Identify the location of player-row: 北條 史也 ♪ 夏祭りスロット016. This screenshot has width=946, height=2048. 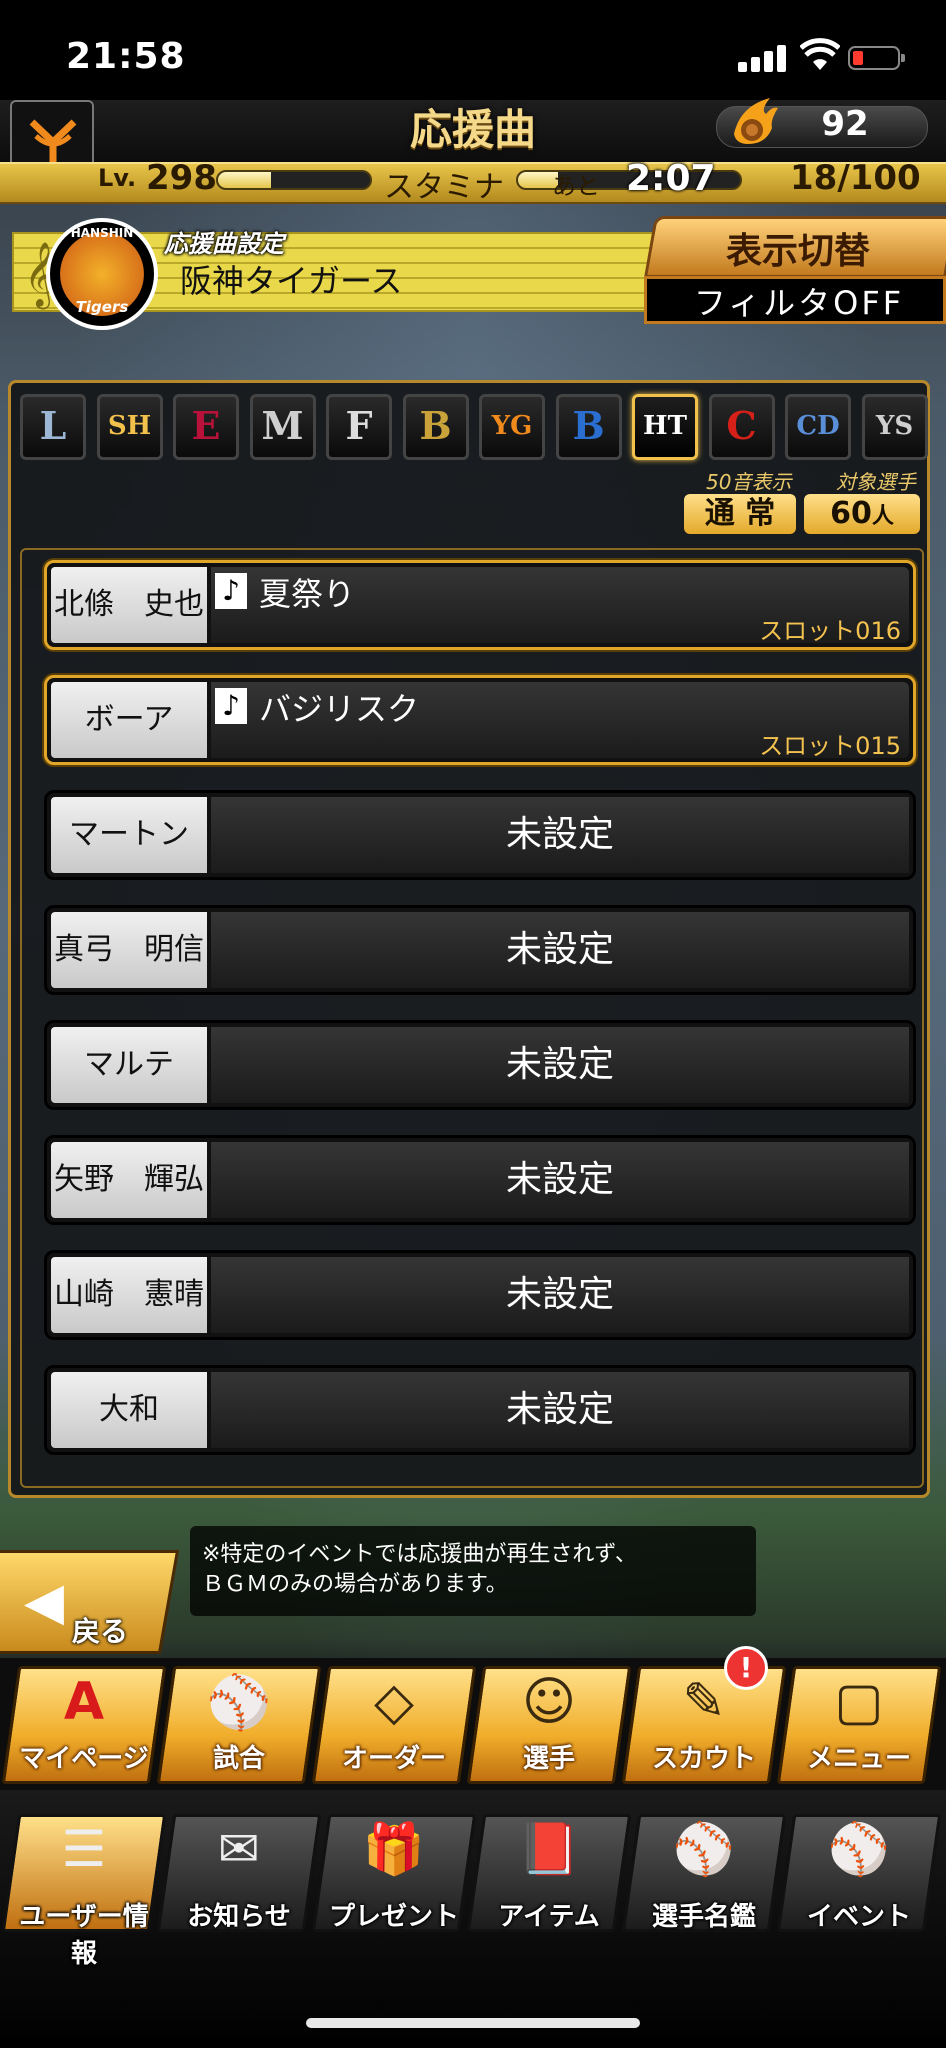
(480, 605).